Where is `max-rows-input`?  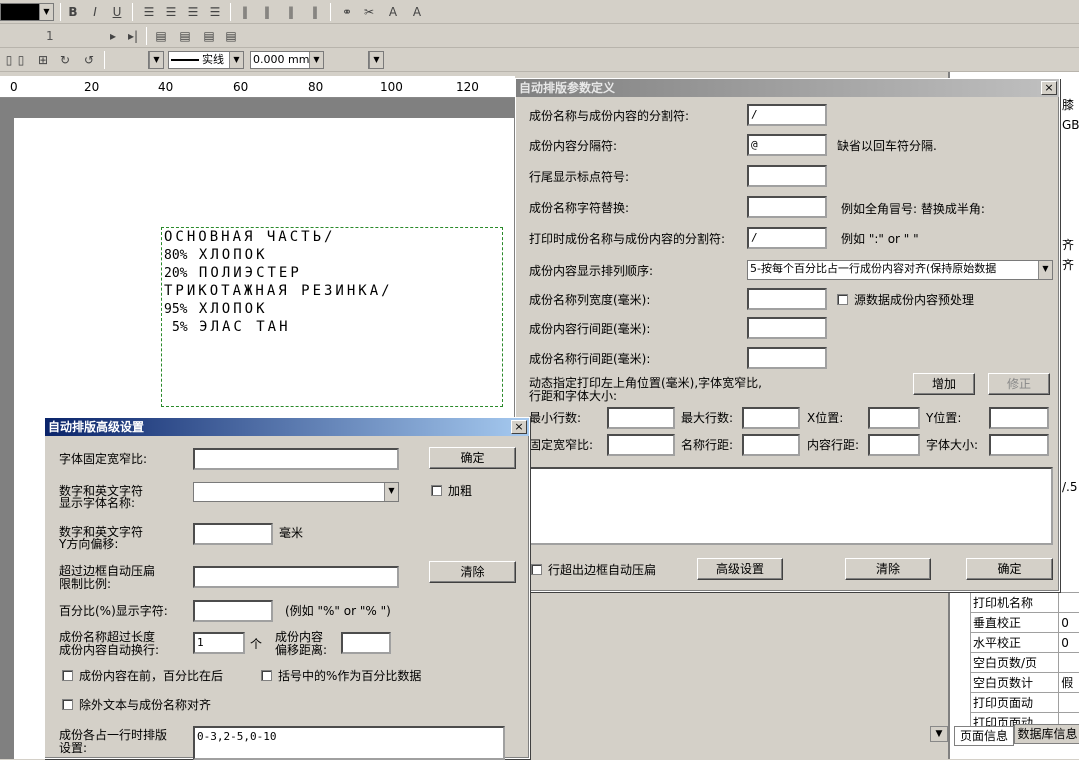
max-rows-input is located at coordinates (771, 418).